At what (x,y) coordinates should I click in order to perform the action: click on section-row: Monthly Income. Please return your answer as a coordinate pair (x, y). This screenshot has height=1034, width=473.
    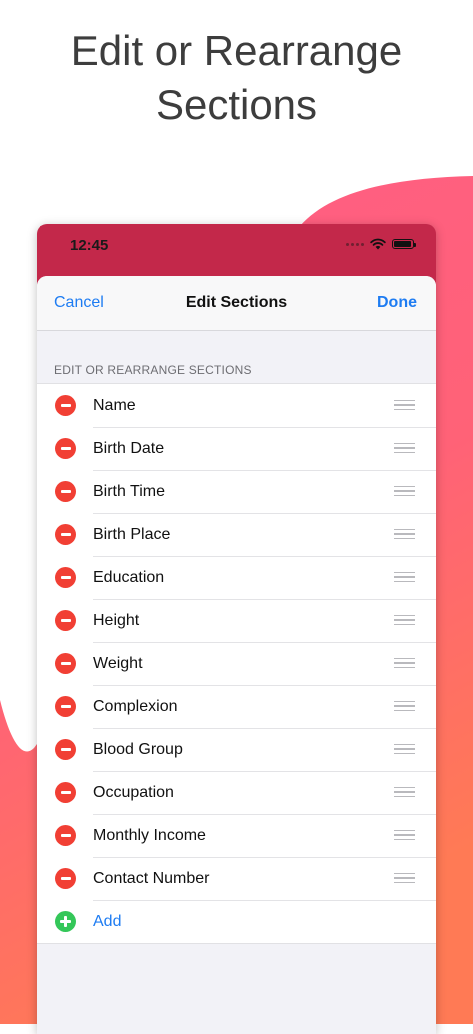
    Looking at the image, I should click on (236, 835).